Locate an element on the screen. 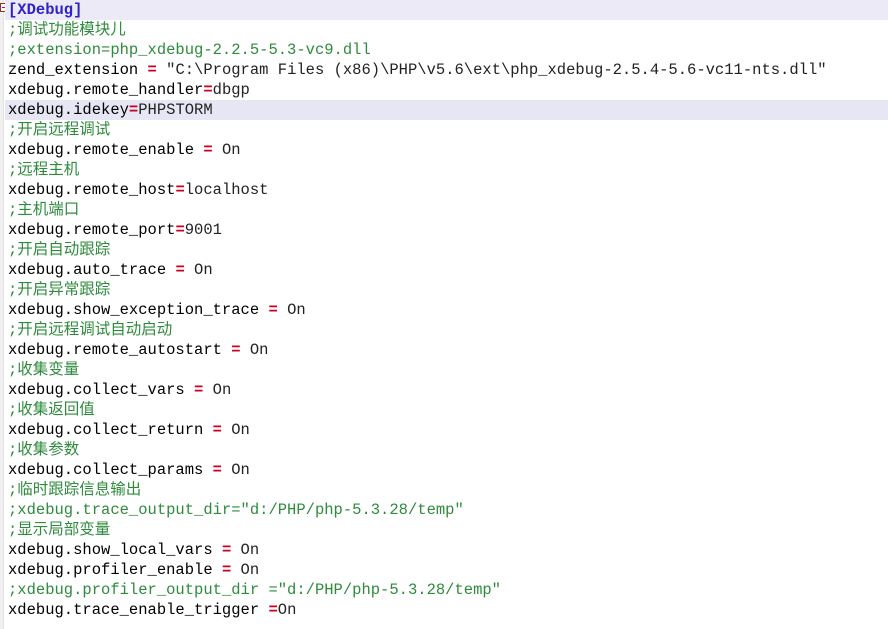 The height and width of the screenshot is (629, 888). ini-key: xdebug.trace_enable_trigger is located at coordinates (138, 610).